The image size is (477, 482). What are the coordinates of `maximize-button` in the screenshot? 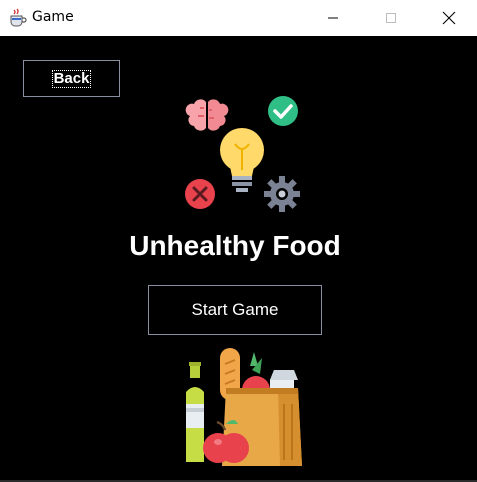 It's located at (391, 18).